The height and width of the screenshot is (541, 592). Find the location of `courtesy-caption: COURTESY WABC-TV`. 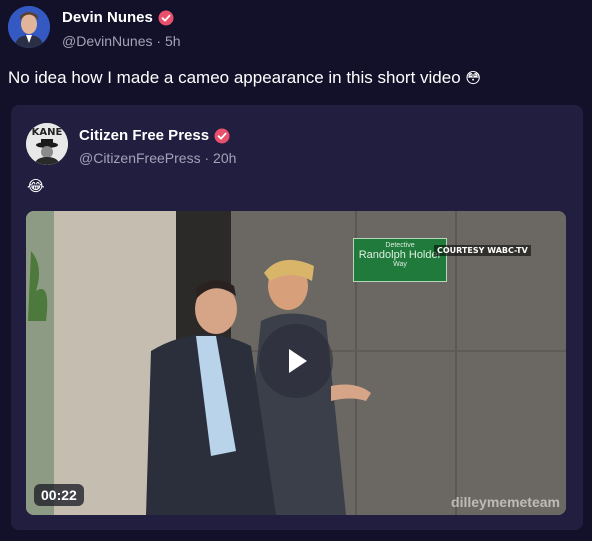

courtesy-caption: COURTESY WABC-TV is located at coordinates (482, 250).